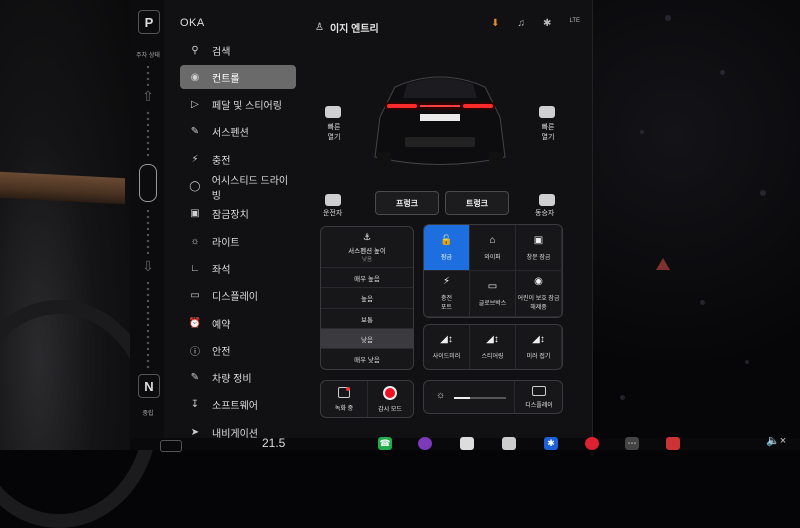 Image resolution: width=800 pixels, height=528 pixels. What do you see at coordinates (447, 248) in the screenshot?
I see `control-button: 🔓 잠금` at bounding box center [447, 248].